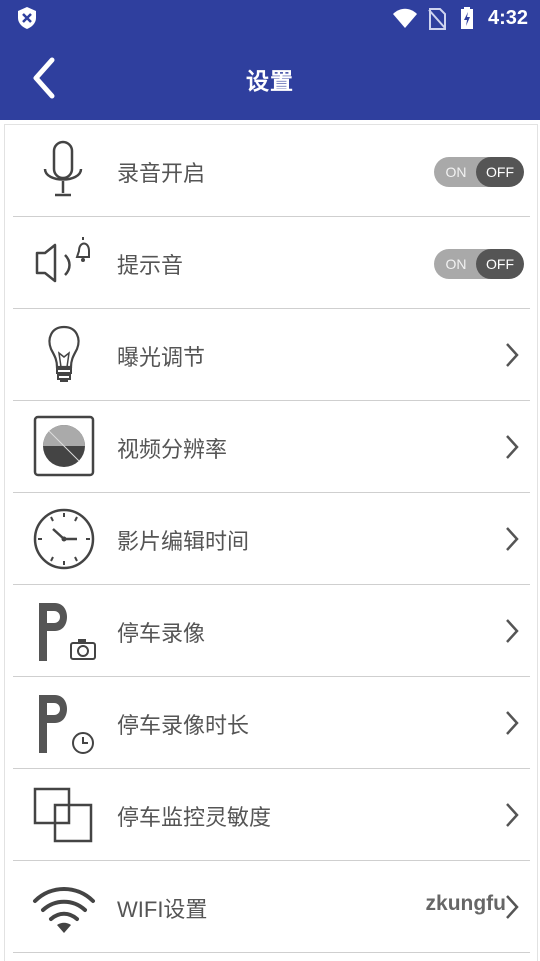 The height and width of the screenshot is (961, 540). What do you see at coordinates (465, 903) in the screenshot?
I see `wifi-name-value: zkungfu` at bounding box center [465, 903].